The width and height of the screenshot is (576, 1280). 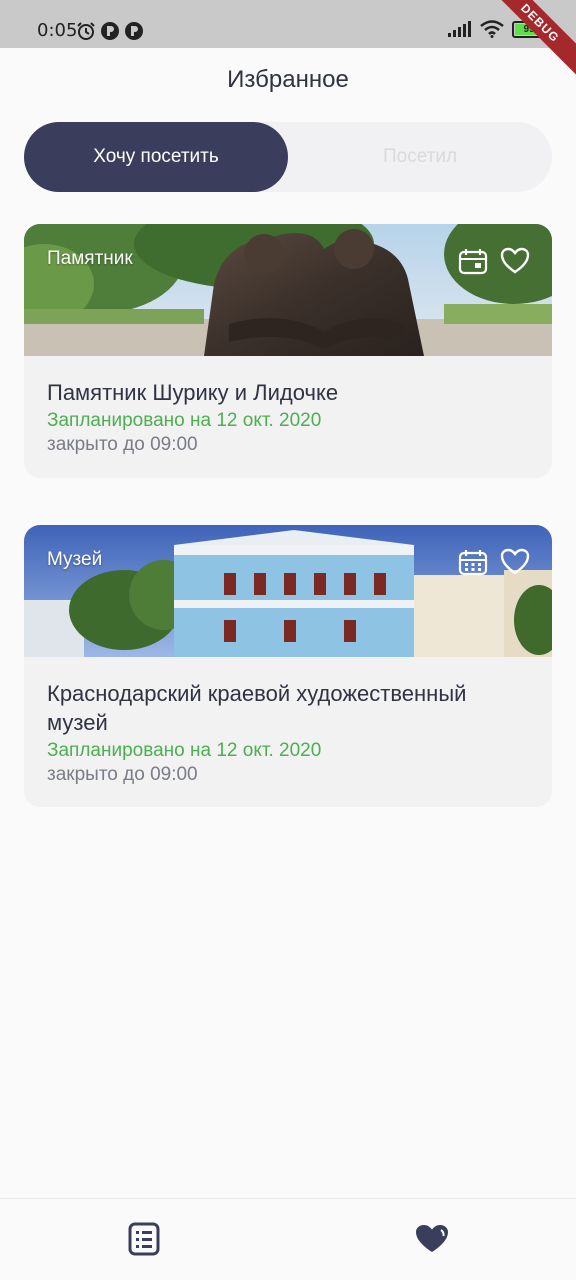 I want to click on app-notification-icon, so click(x=110, y=31).